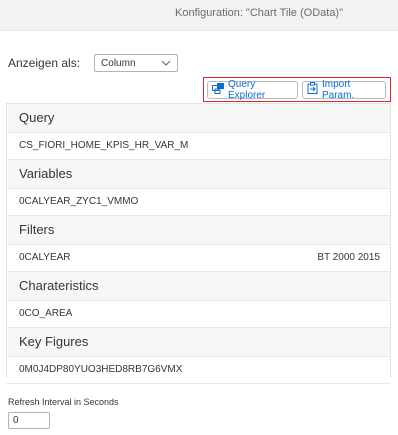 This screenshot has height=435, width=398. What do you see at coordinates (198, 370) in the screenshot?
I see `section-value-key-figures: 0M0J4DP80YUO3HED8RB7G6VMX` at bounding box center [198, 370].